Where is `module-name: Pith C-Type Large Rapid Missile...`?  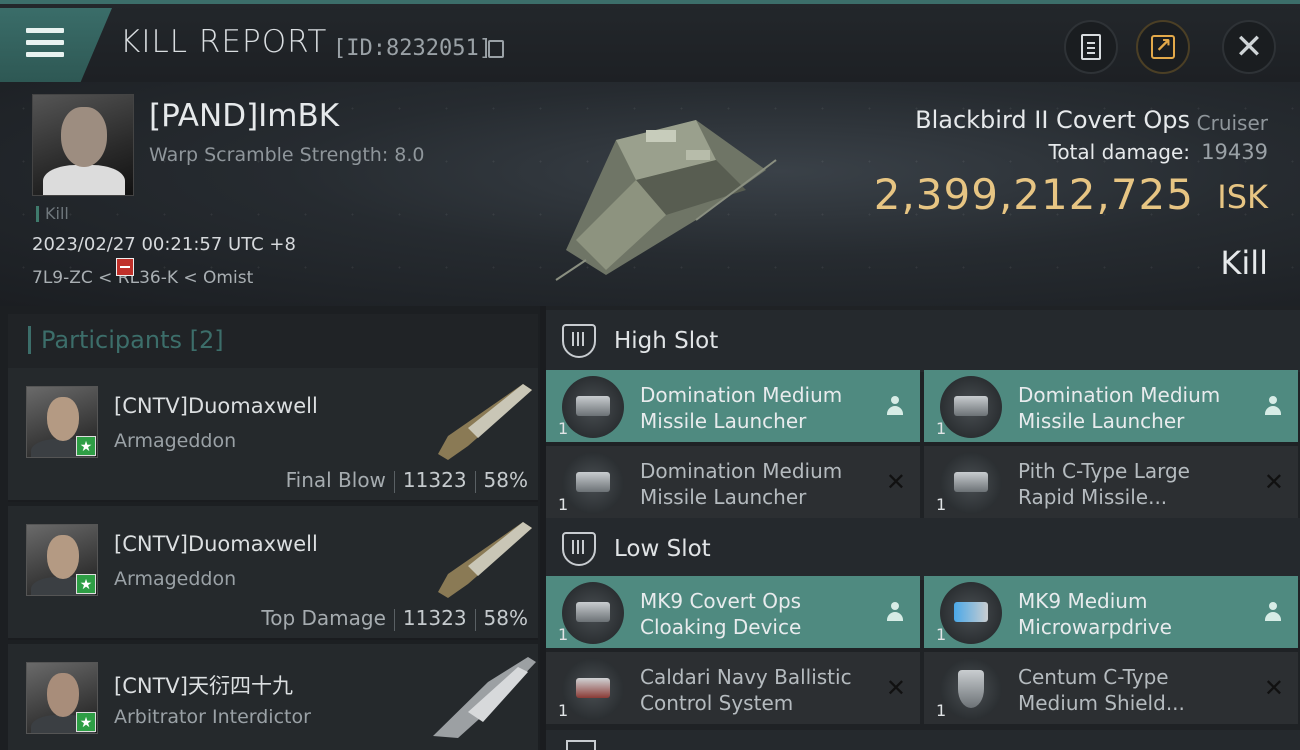
module-name: Pith C-Type Large Rapid Missile... is located at coordinates (1104, 484).